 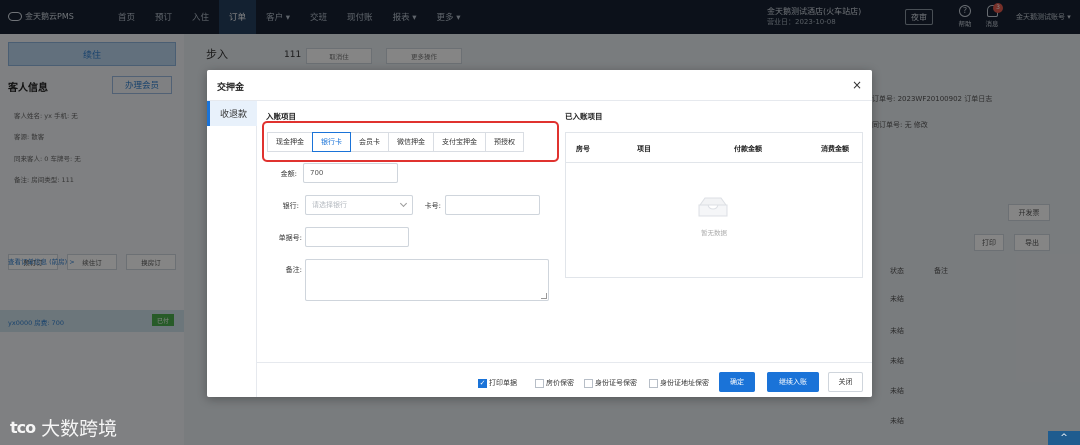 What do you see at coordinates (793, 382) in the screenshot?
I see `continue-entry-button: 继续入账` at bounding box center [793, 382].